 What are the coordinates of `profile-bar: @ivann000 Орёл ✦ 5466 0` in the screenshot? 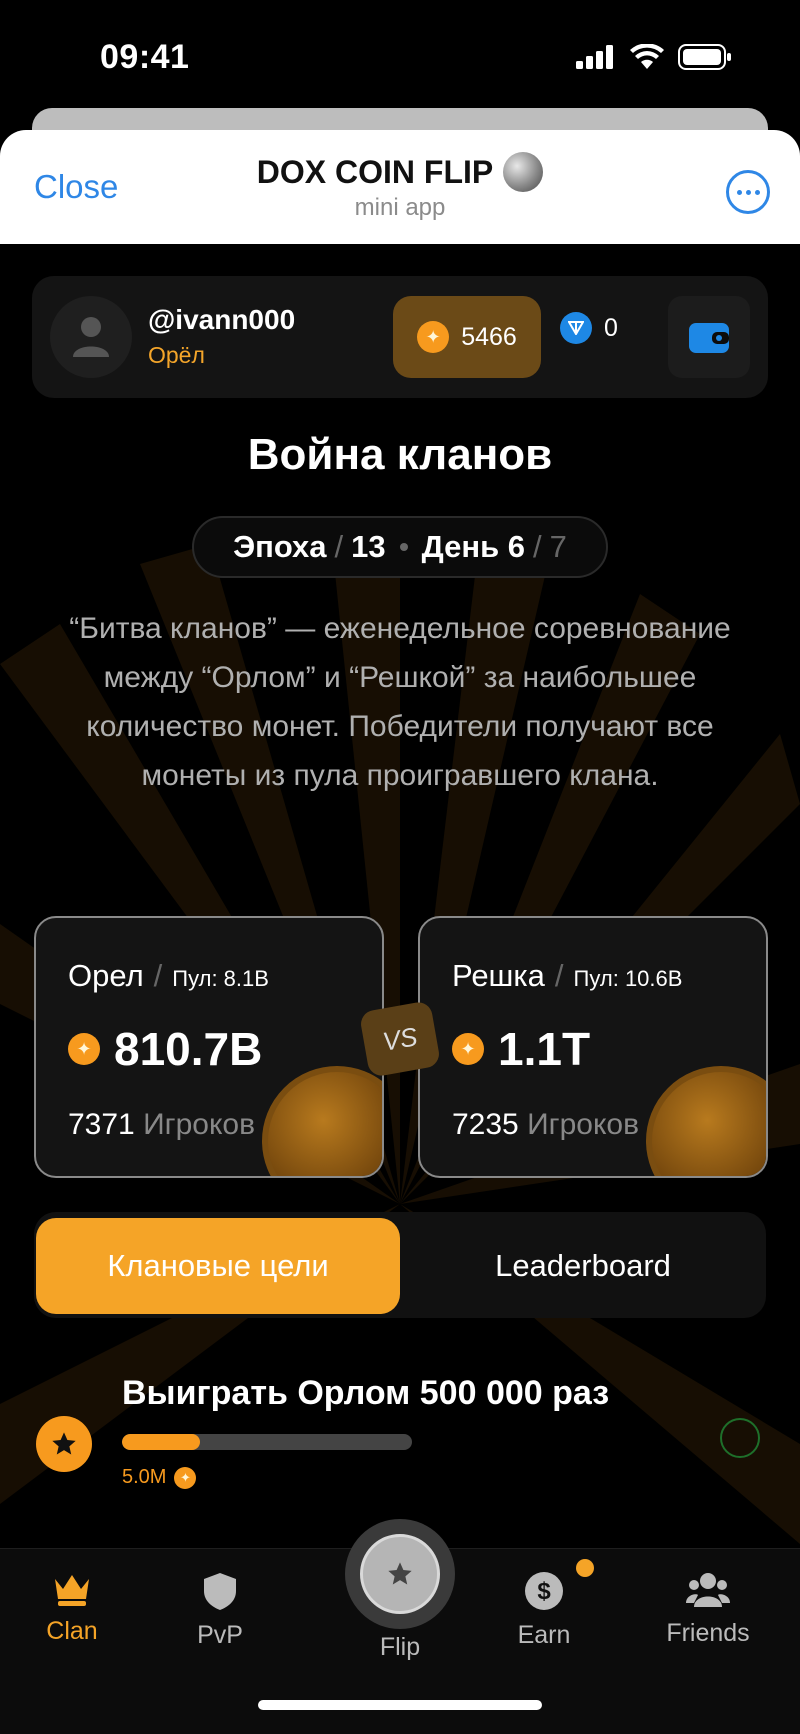 It's located at (400, 337).